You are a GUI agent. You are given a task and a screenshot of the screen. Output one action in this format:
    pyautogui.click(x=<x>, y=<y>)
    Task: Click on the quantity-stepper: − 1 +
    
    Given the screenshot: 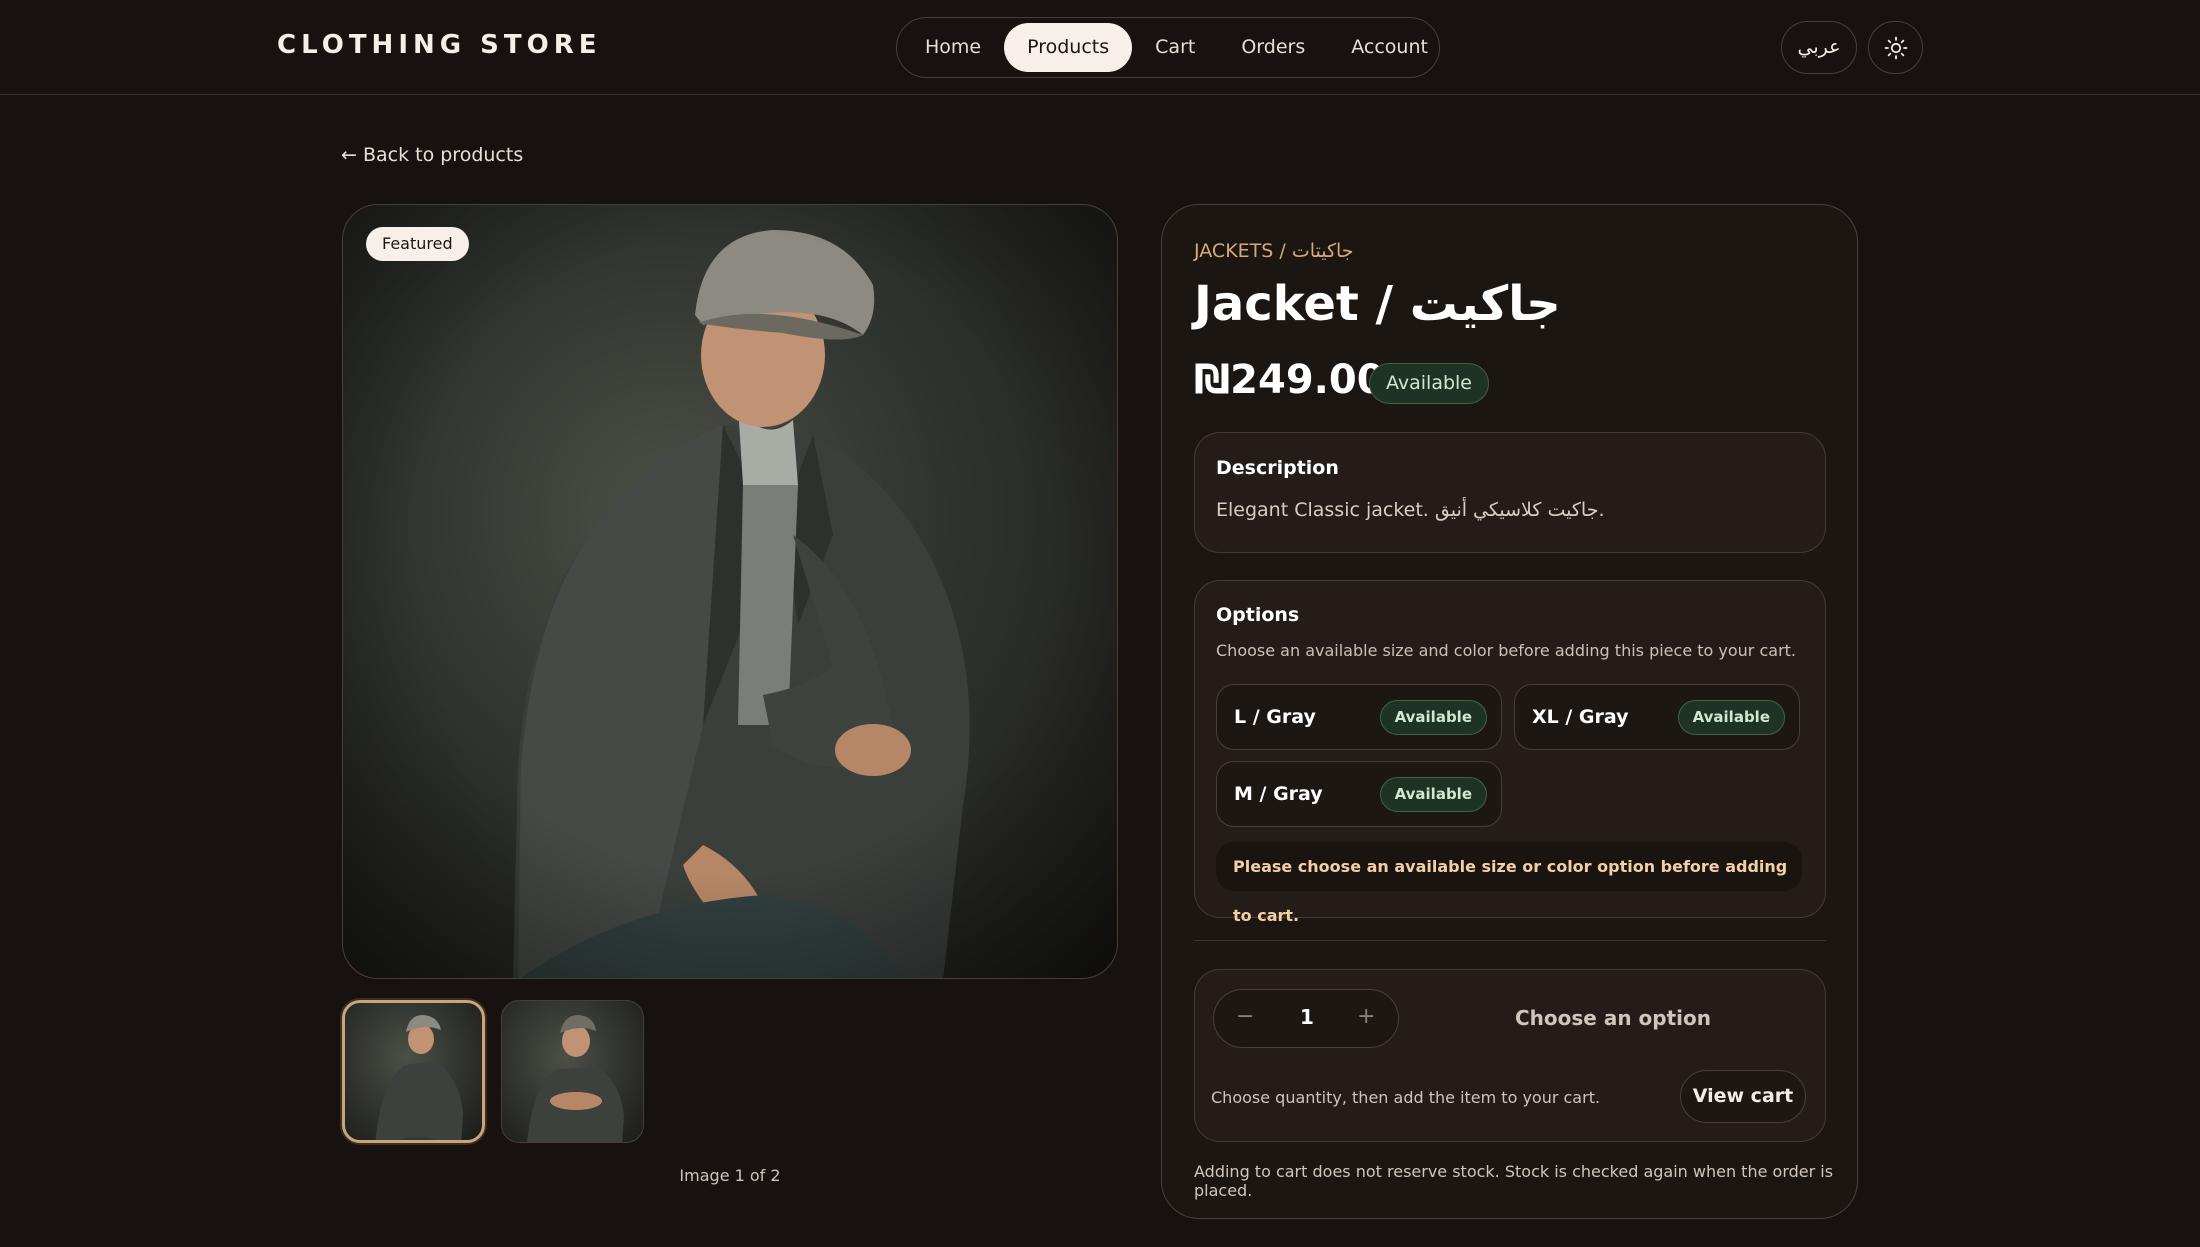 What is the action you would take?
    pyautogui.click(x=1306, y=1018)
    